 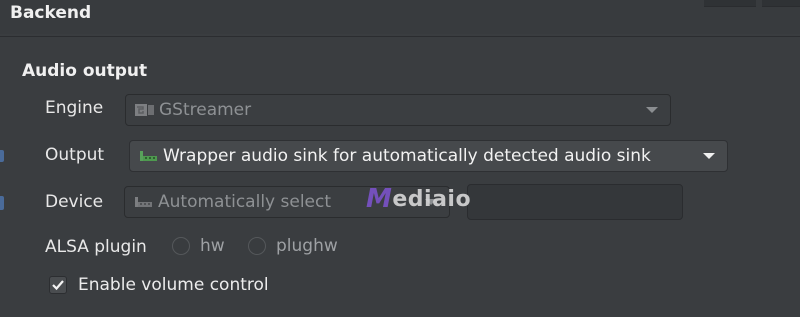 What do you see at coordinates (398, 110) in the screenshot?
I see `engine-combo: GStreamer` at bounding box center [398, 110].